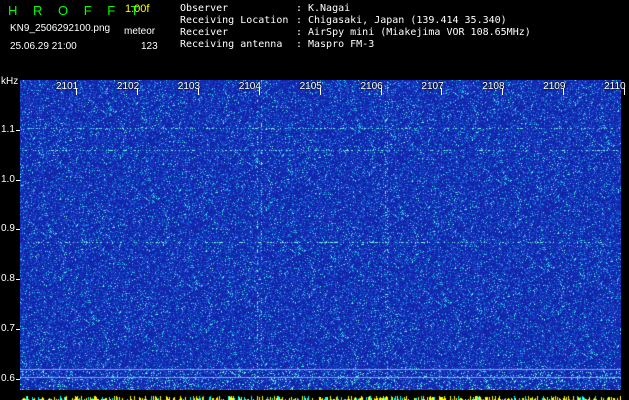 This screenshot has height=400, width=629. I want to click on detection-strip, so click(320, 395).